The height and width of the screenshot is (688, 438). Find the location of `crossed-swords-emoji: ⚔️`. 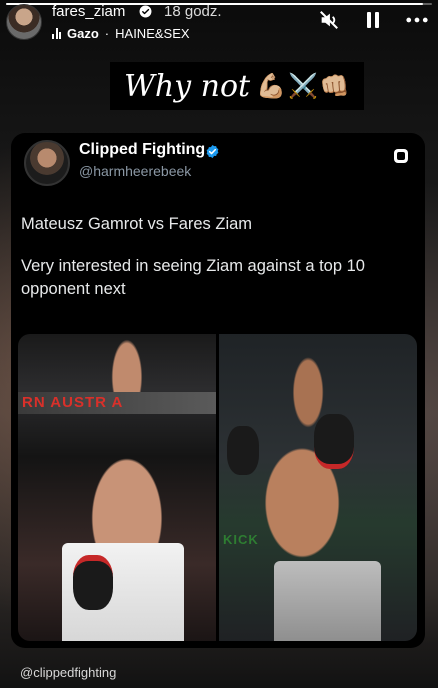

crossed-swords-emoji: ⚔️ is located at coordinates (302, 86).